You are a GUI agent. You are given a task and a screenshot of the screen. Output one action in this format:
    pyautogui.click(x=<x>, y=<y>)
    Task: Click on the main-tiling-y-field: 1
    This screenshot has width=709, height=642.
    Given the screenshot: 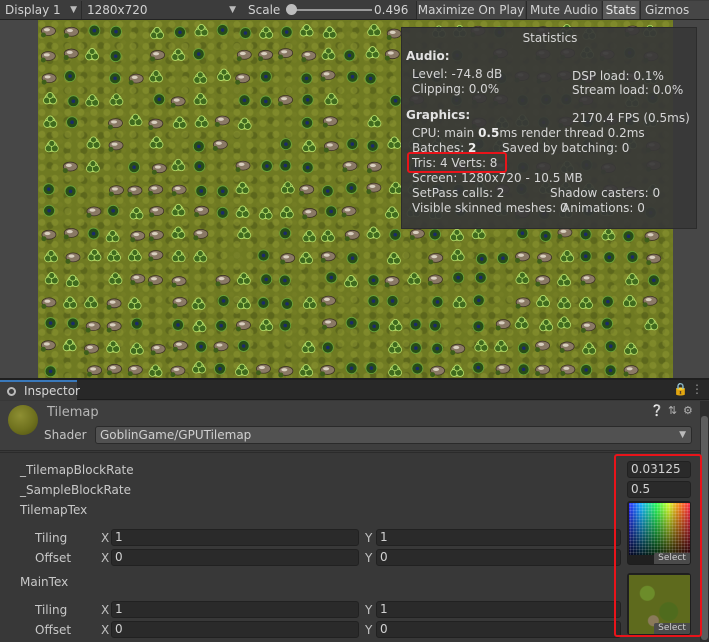 What is the action you would take?
    pyautogui.click(x=498, y=609)
    